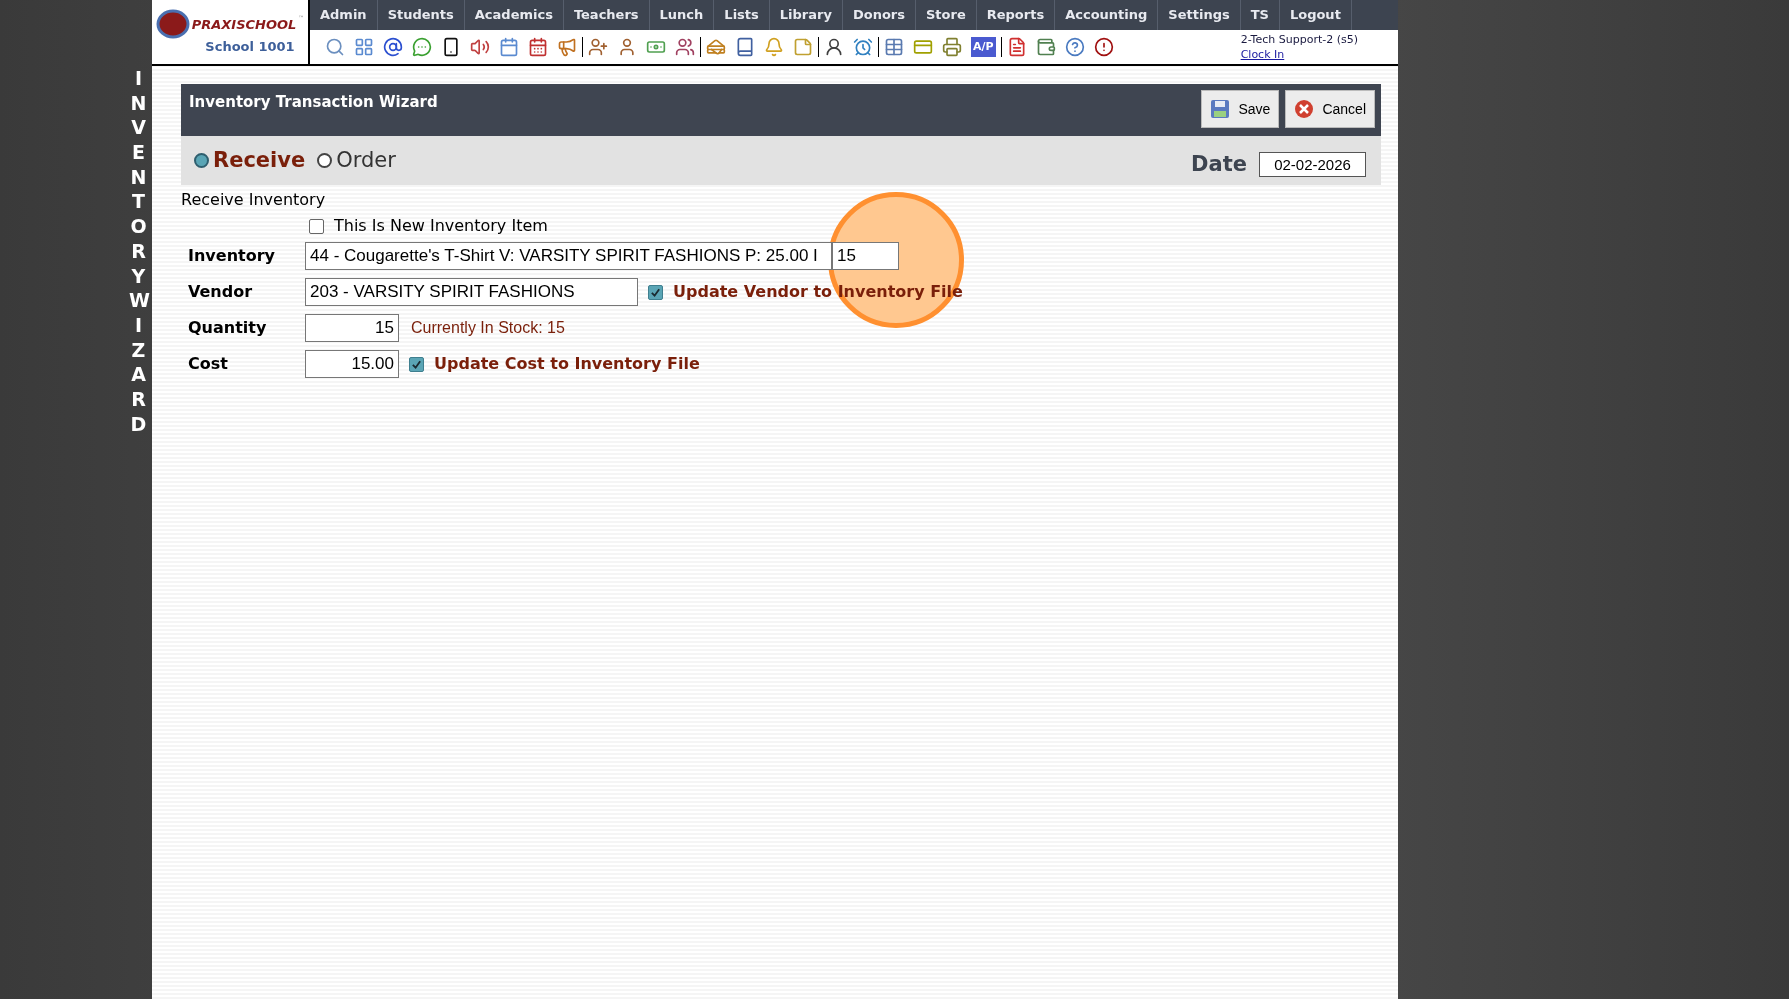 This screenshot has height=999, width=1789. Describe the element at coordinates (441, 226) in the screenshot. I see `checkbox-label: This Is New Inventory Item` at that location.